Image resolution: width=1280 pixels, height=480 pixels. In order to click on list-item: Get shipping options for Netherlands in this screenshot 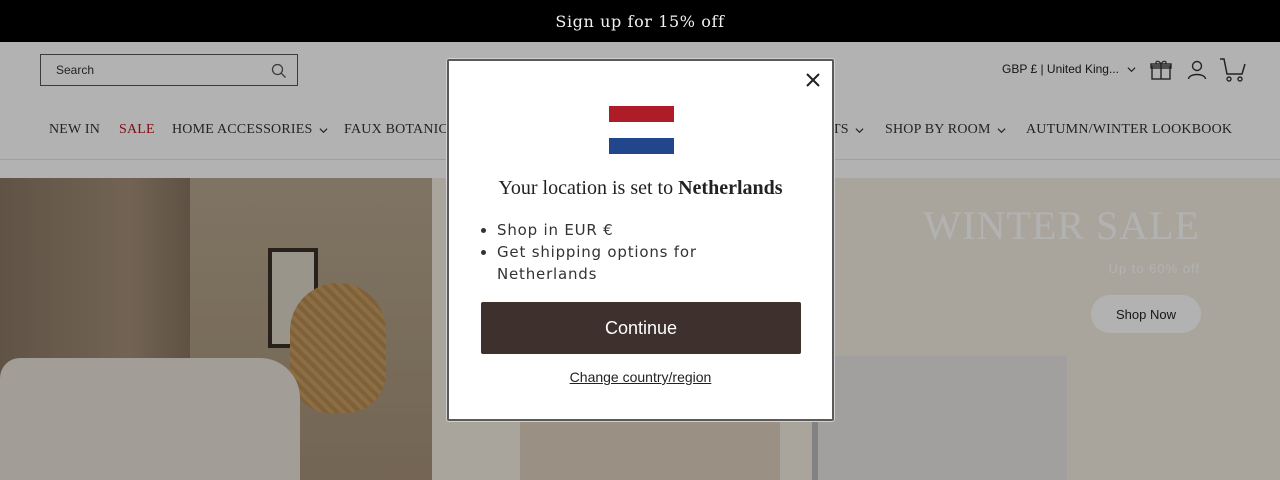, I will do `click(647, 263)`.